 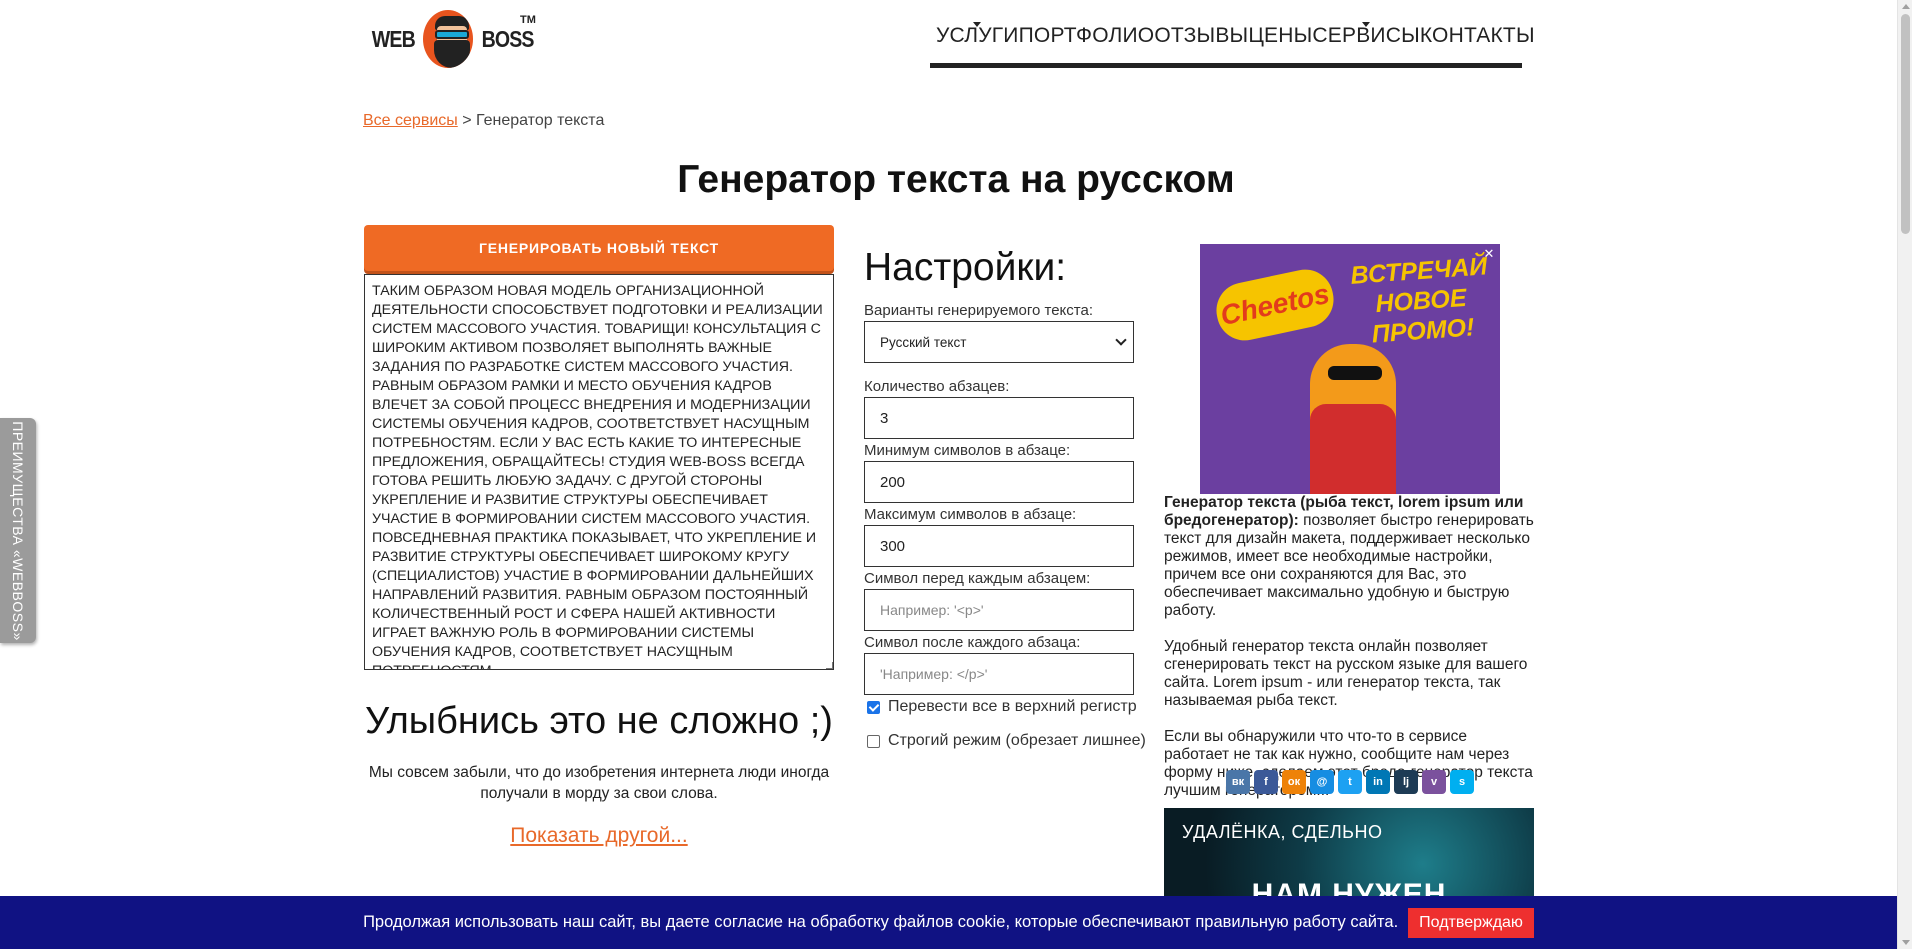 I want to click on advertisement-banner: Cheetos ВСТРЕЧАЙ НОВОЕ ПРОМО! ✕, so click(x=1350, y=369).